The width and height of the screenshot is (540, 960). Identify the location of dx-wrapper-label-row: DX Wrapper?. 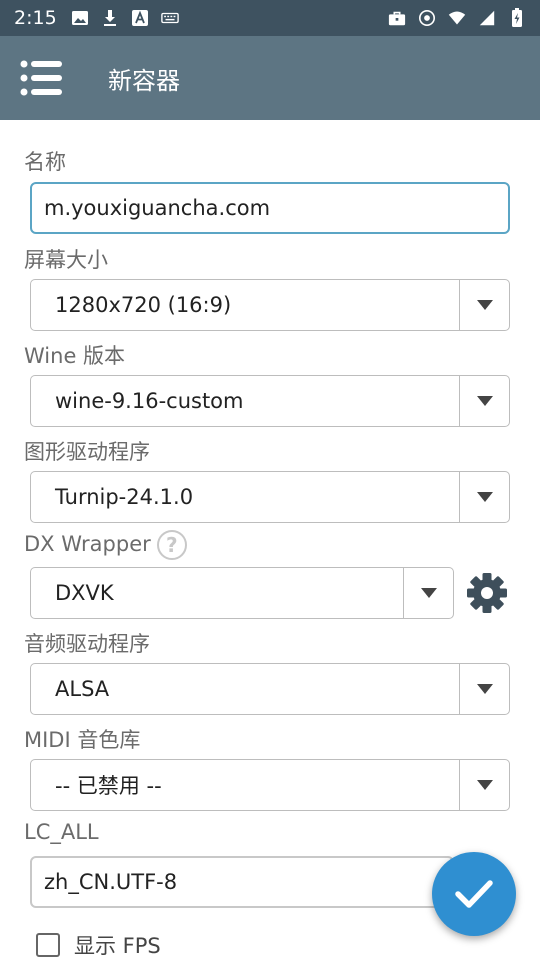
(105, 545).